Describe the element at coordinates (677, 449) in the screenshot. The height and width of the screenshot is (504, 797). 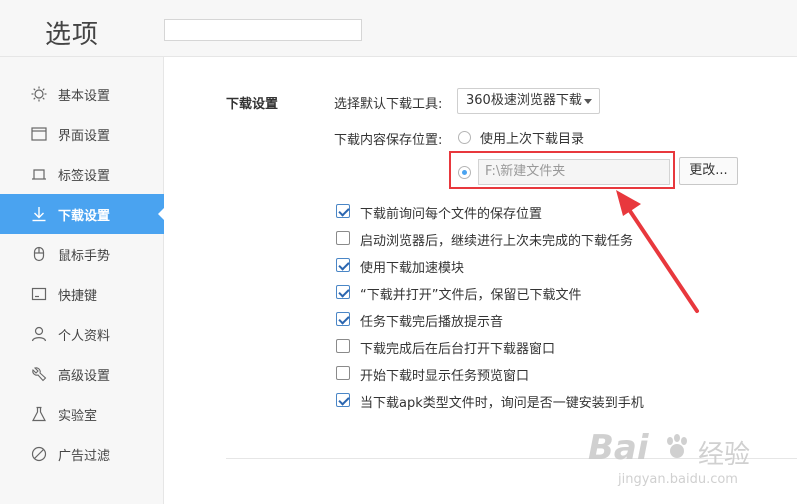
I see `paw-icon` at that location.